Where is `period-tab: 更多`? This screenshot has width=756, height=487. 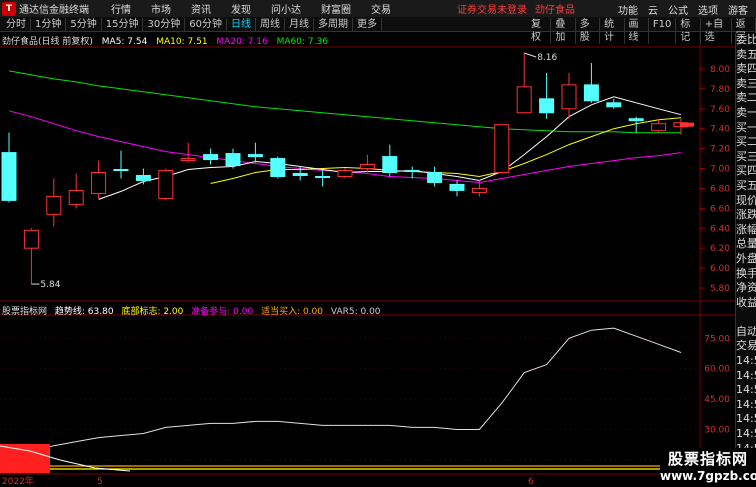
period-tab: 更多 is located at coordinates (367, 24).